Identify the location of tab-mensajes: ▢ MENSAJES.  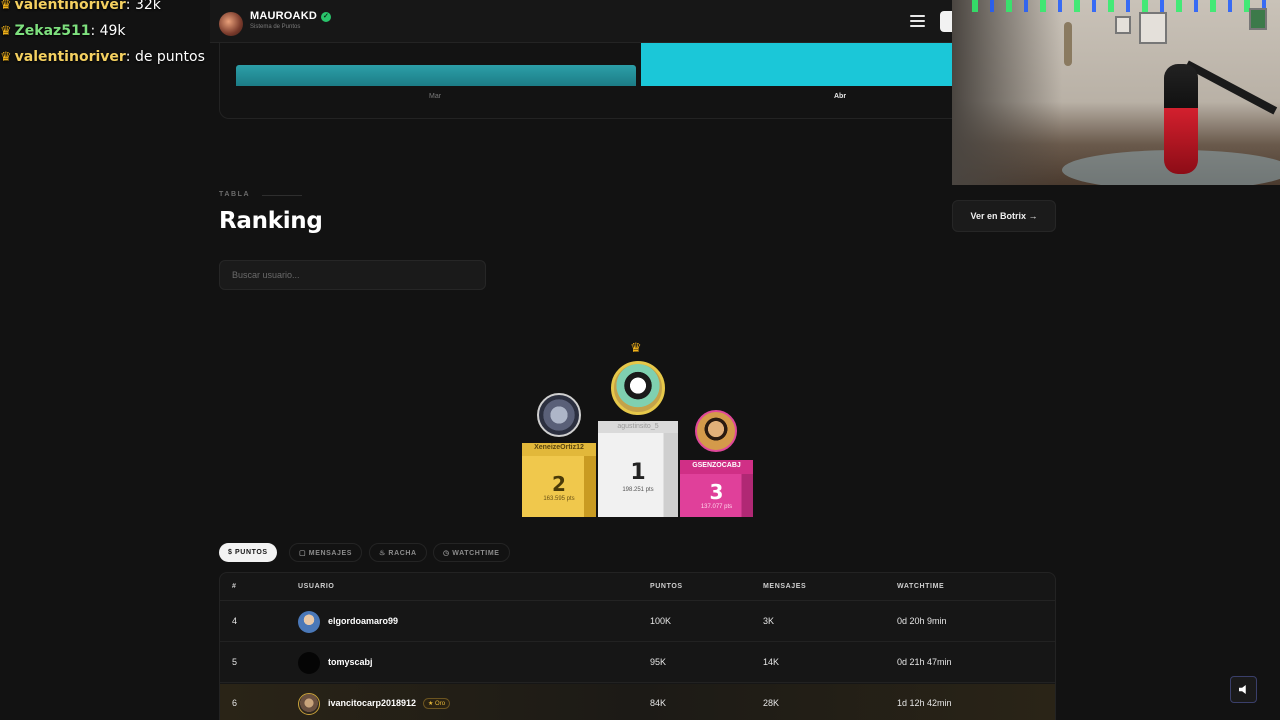
(326, 552).